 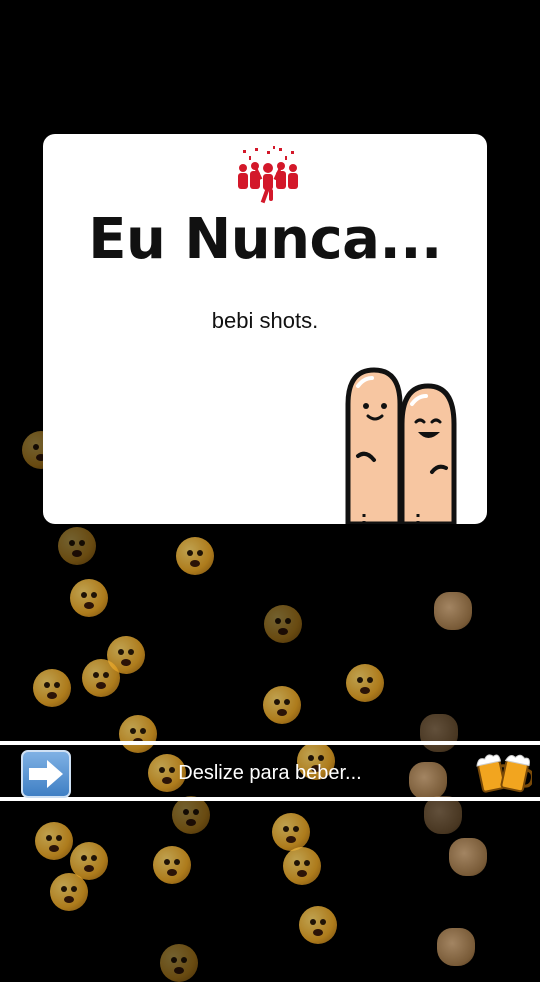 What do you see at coordinates (504, 773) in the screenshot?
I see `beer-mugs-icon` at bounding box center [504, 773].